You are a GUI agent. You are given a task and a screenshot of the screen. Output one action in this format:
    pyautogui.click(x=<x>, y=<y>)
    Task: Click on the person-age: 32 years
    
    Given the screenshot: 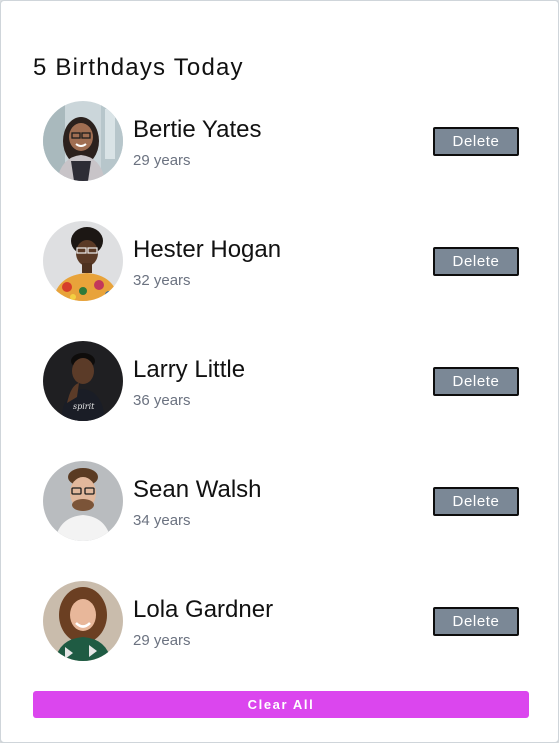 What is the action you would take?
    pyautogui.click(x=162, y=280)
    